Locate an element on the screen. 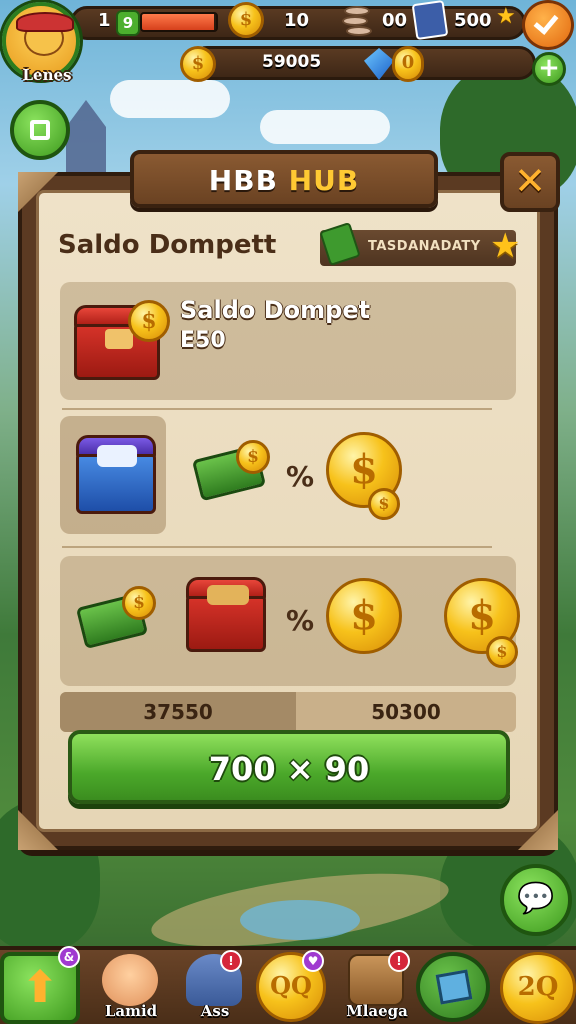 The width and height of the screenshot is (576, 1024). values-bar: 37550 50300 is located at coordinates (288, 712).